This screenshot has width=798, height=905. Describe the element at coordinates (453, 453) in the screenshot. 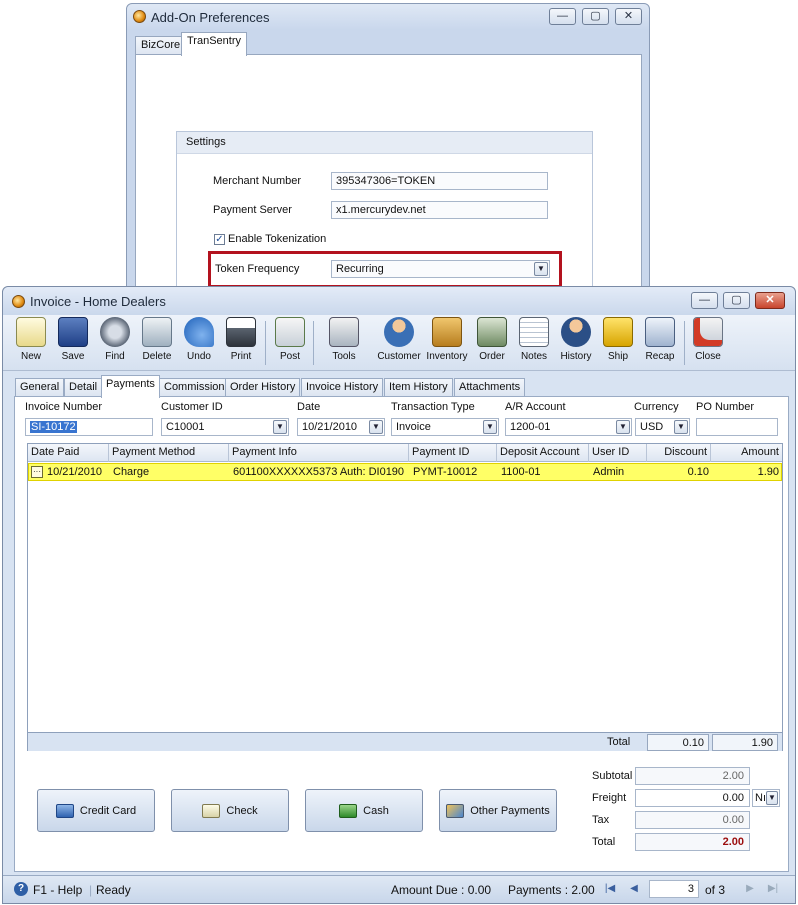

I see `col-payment-id: Payment ID` at that location.